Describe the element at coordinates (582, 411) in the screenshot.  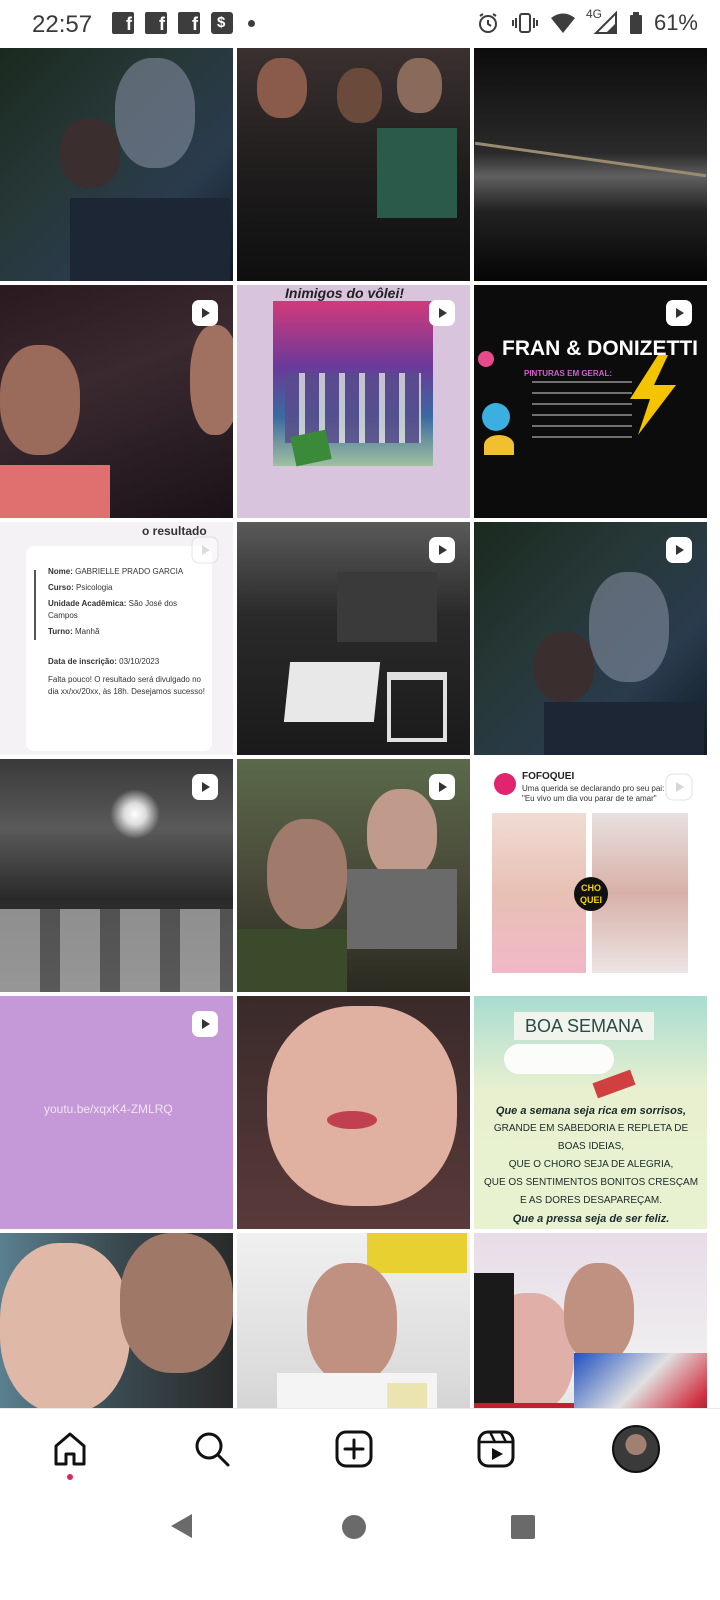
I see `service-list` at that location.